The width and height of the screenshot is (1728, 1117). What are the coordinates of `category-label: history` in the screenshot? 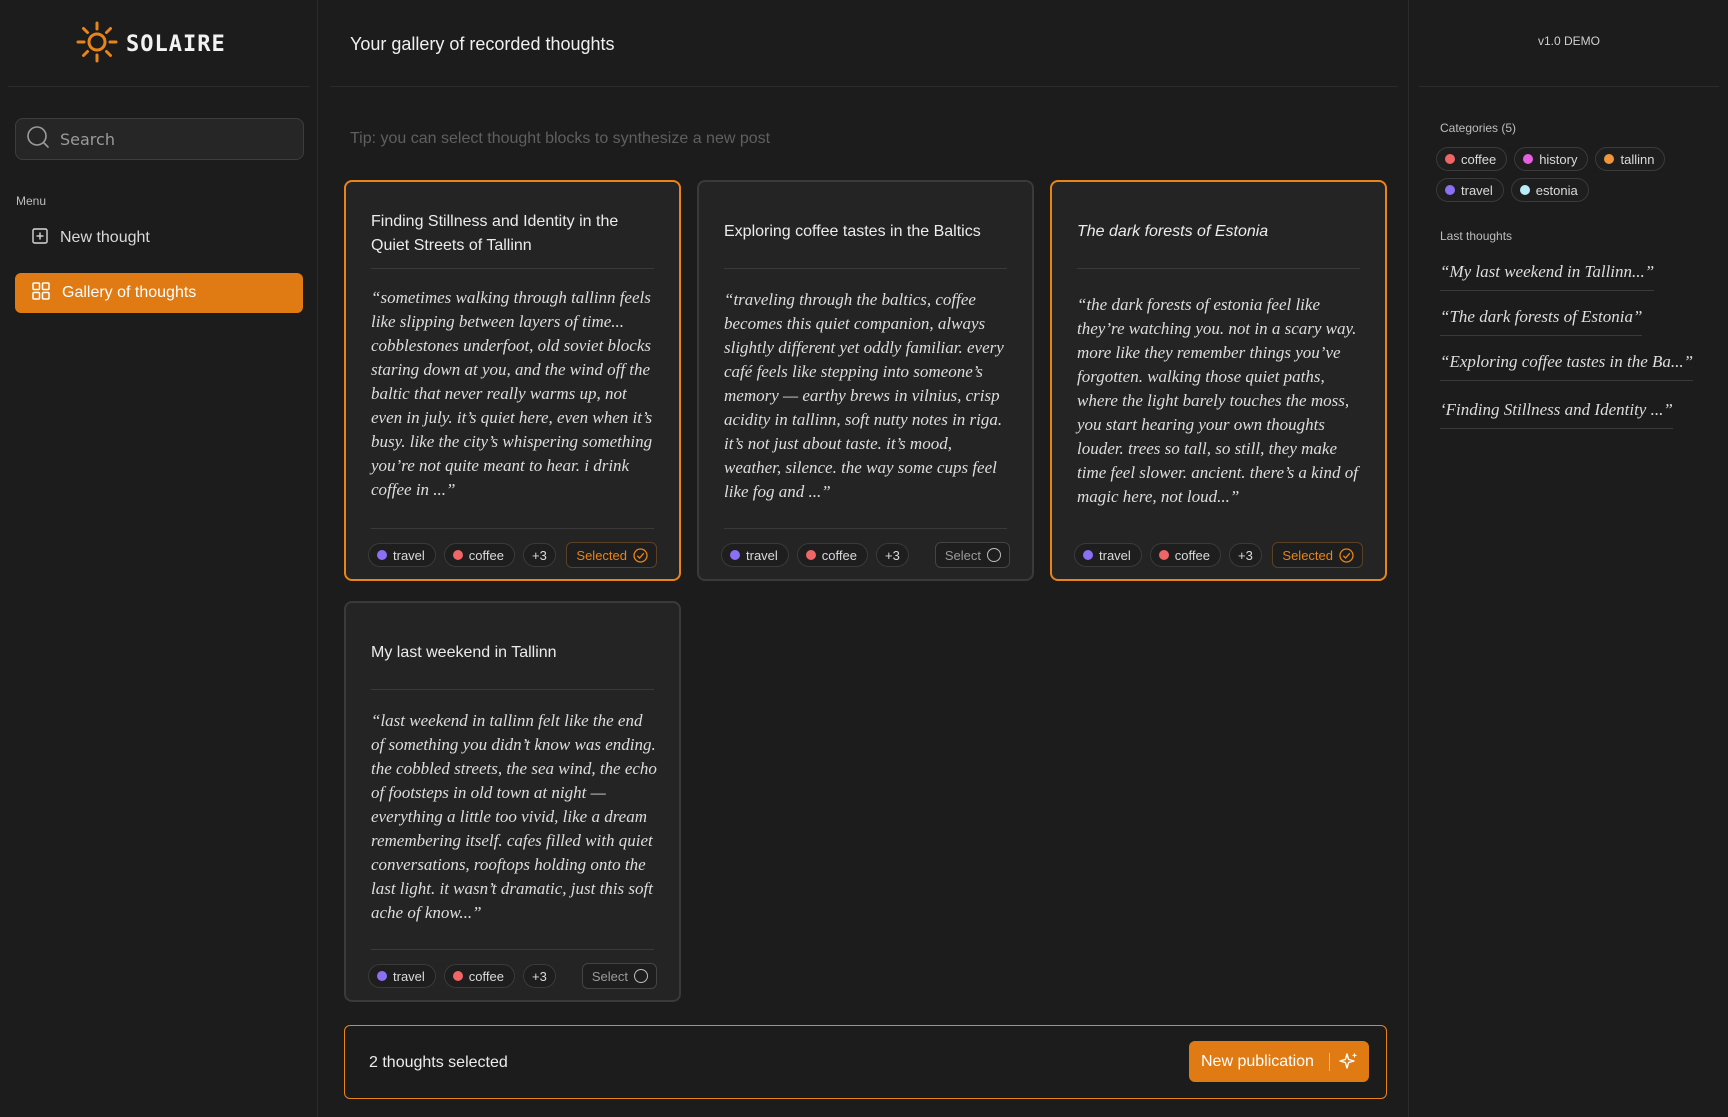 It's located at (1558, 159).